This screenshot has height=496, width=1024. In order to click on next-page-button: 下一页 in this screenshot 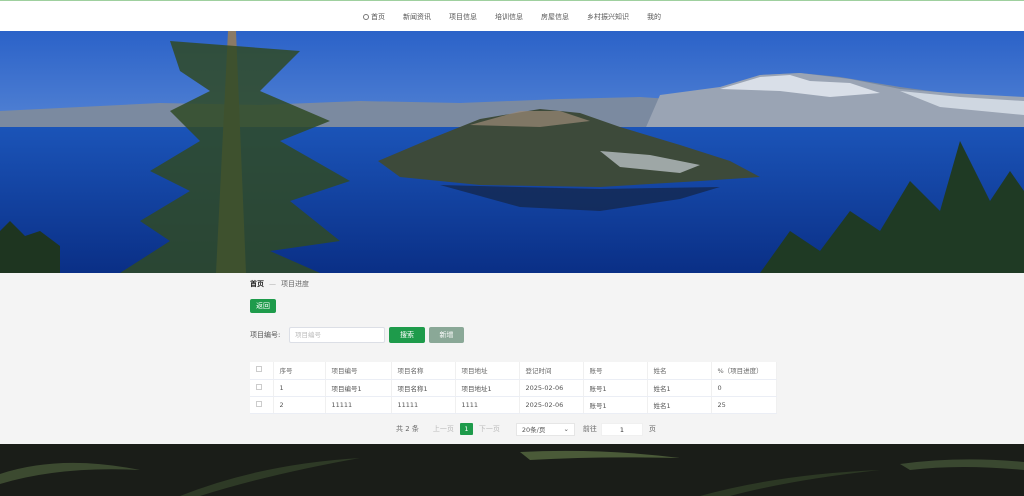, I will do `click(489, 429)`.